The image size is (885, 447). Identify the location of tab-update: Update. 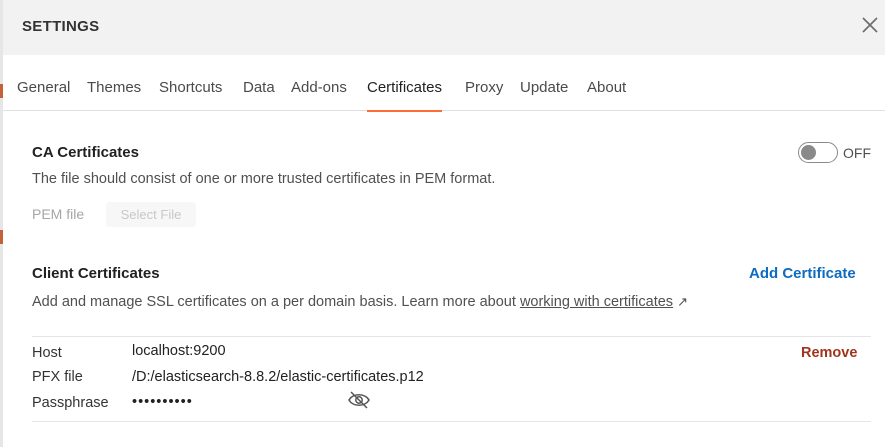
(544, 89).